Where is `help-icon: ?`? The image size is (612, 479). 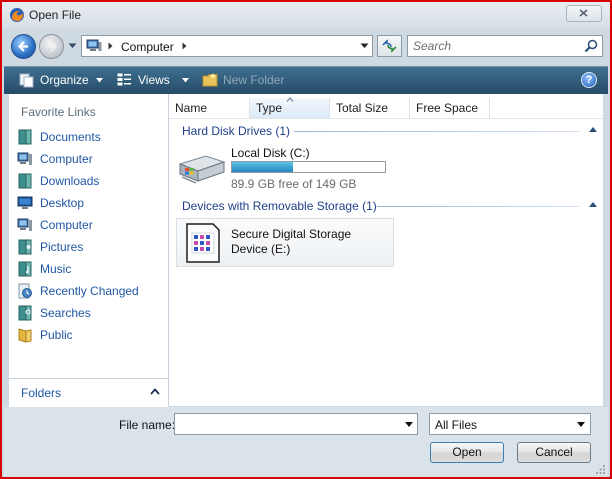
help-icon: ? is located at coordinates (589, 80).